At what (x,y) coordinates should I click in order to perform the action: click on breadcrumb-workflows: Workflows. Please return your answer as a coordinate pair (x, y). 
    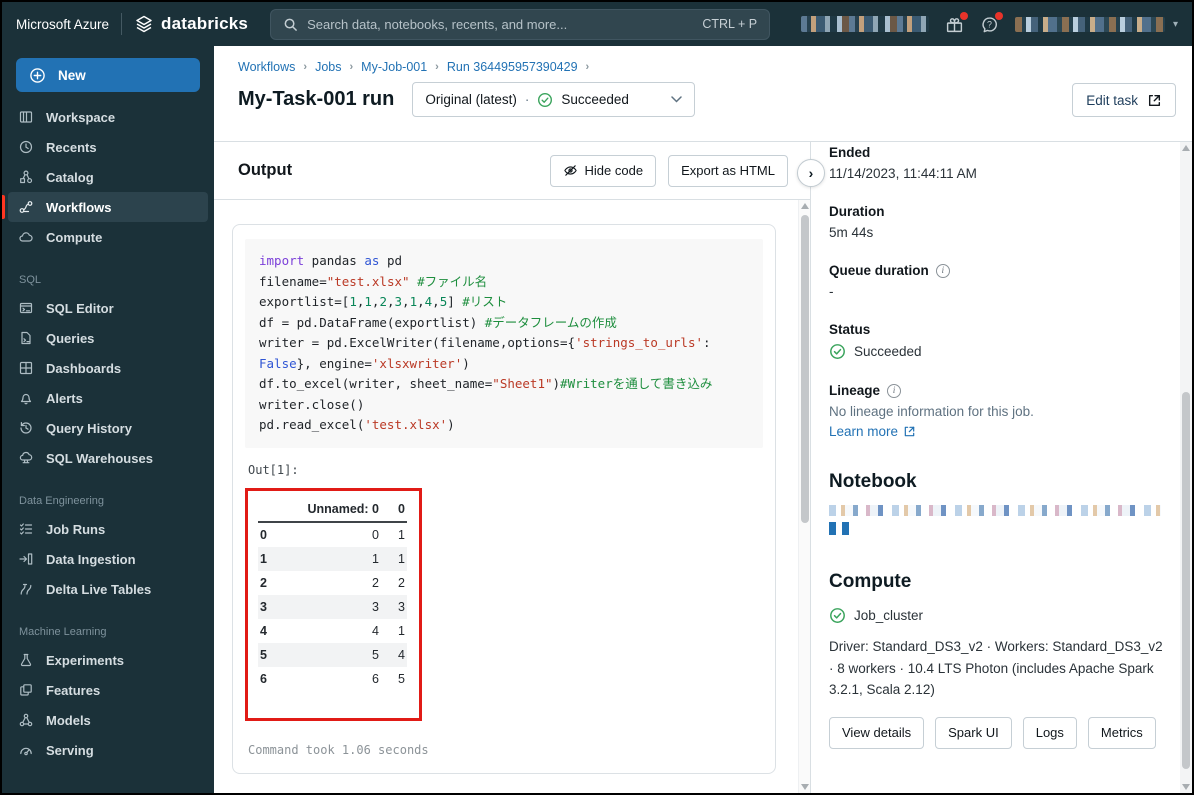
    Looking at the image, I should click on (266, 67).